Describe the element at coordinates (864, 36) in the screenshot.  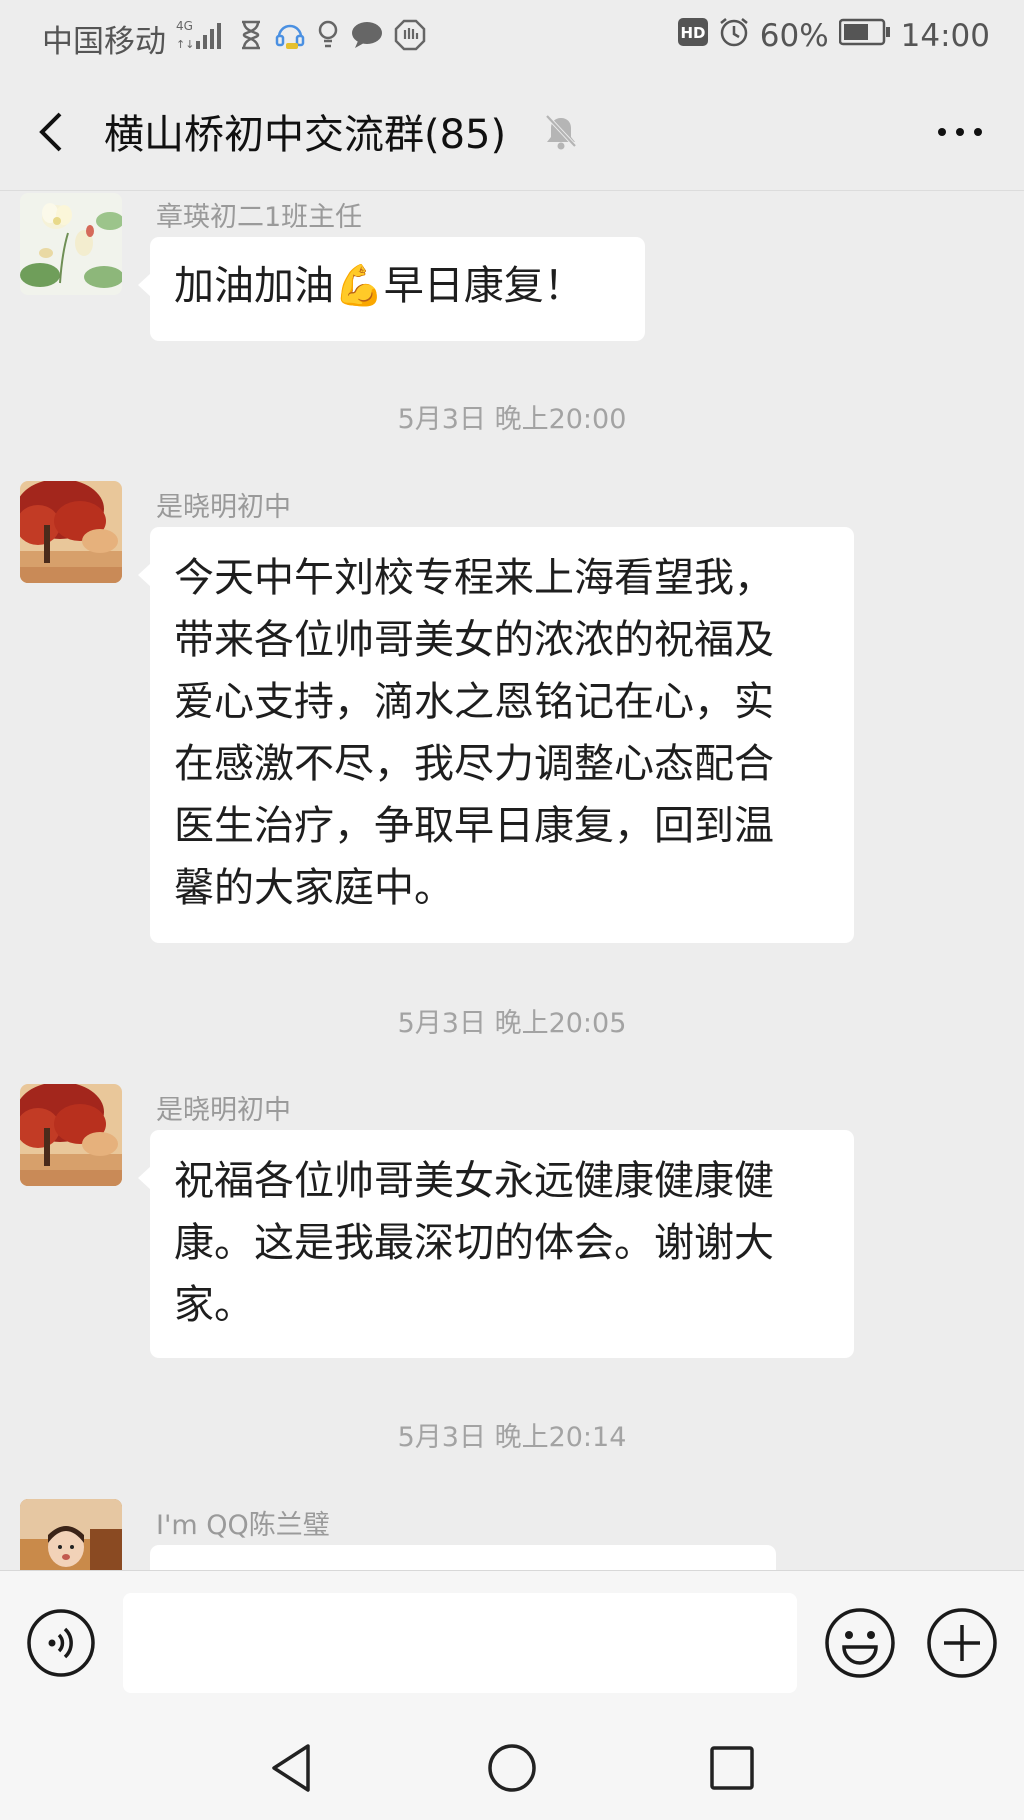
I see `battery-icon` at that location.